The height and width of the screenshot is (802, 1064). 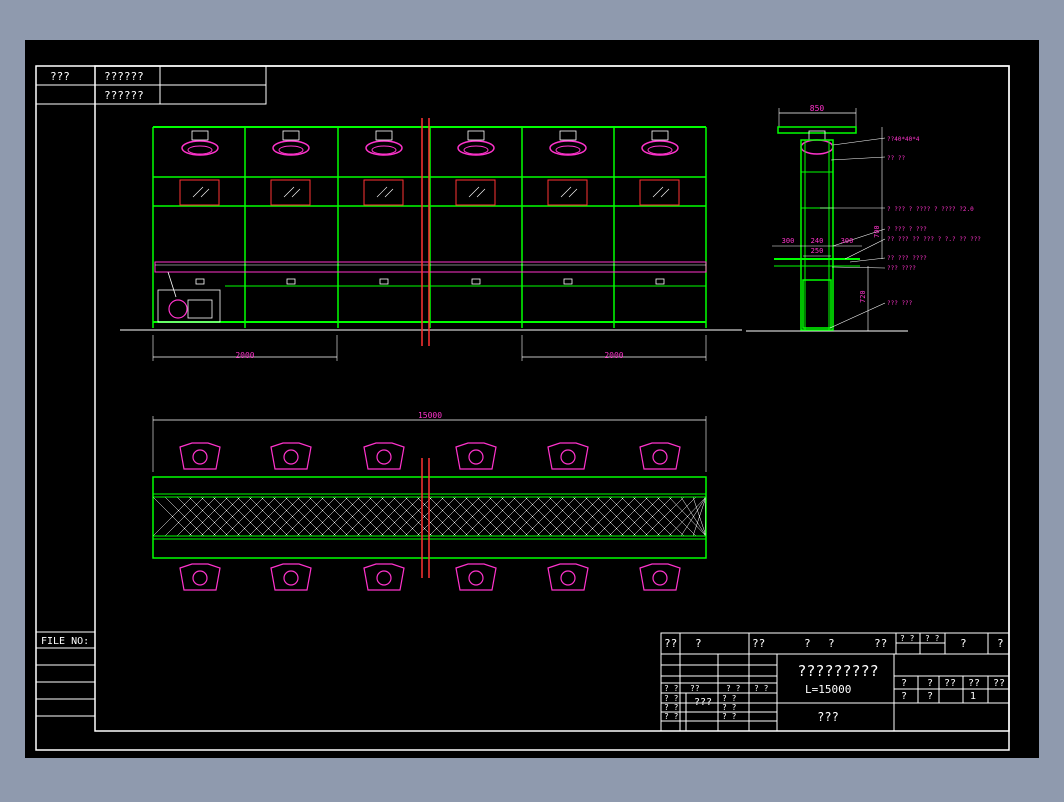 I want to click on tb-header-5: ??, so click(x=880, y=643).